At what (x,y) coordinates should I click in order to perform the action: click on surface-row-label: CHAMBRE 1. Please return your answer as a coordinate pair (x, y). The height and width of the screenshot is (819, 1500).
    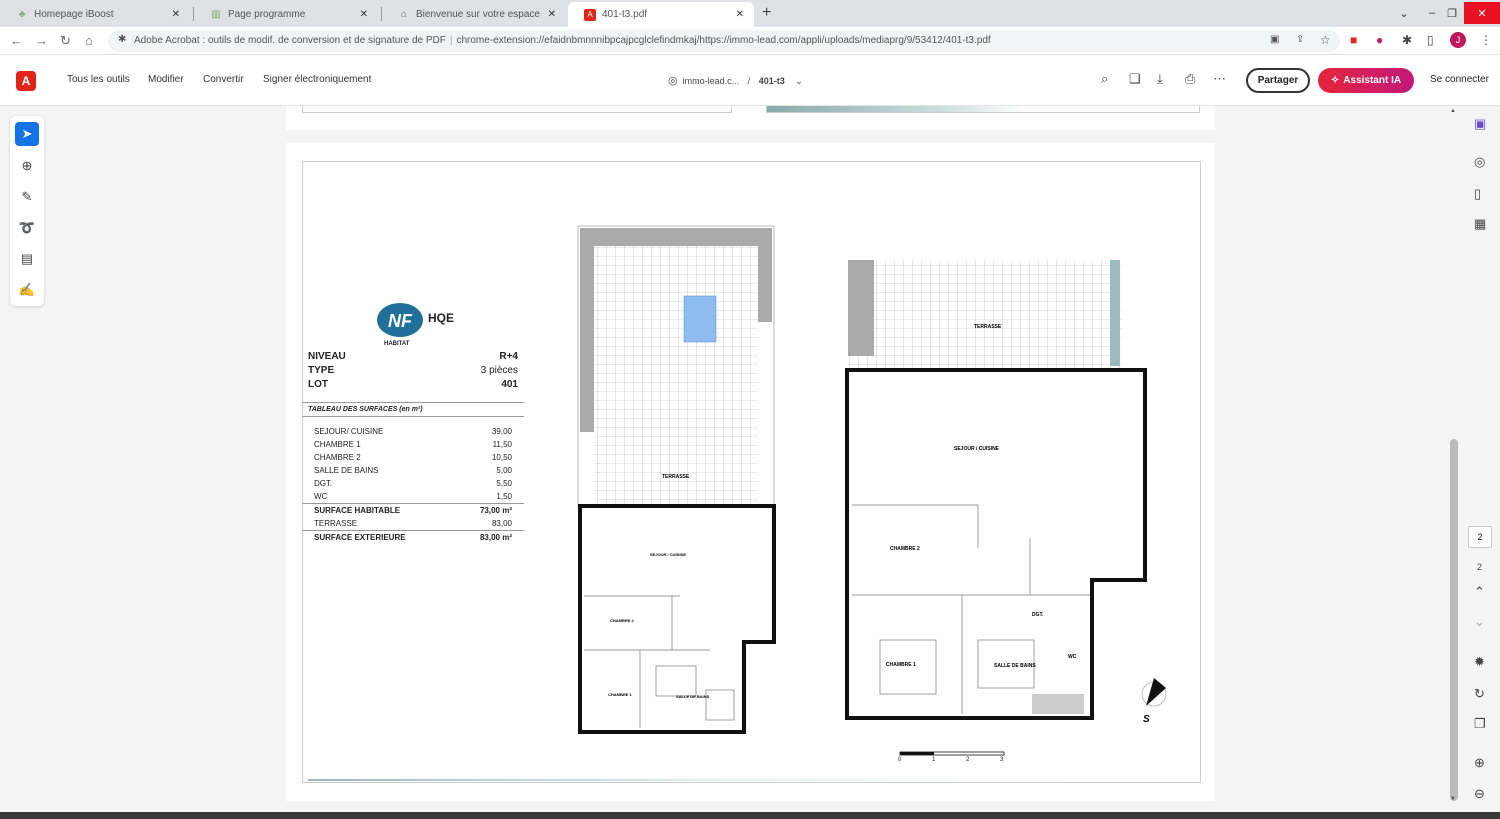
    Looking at the image, I should click on (337, 444).